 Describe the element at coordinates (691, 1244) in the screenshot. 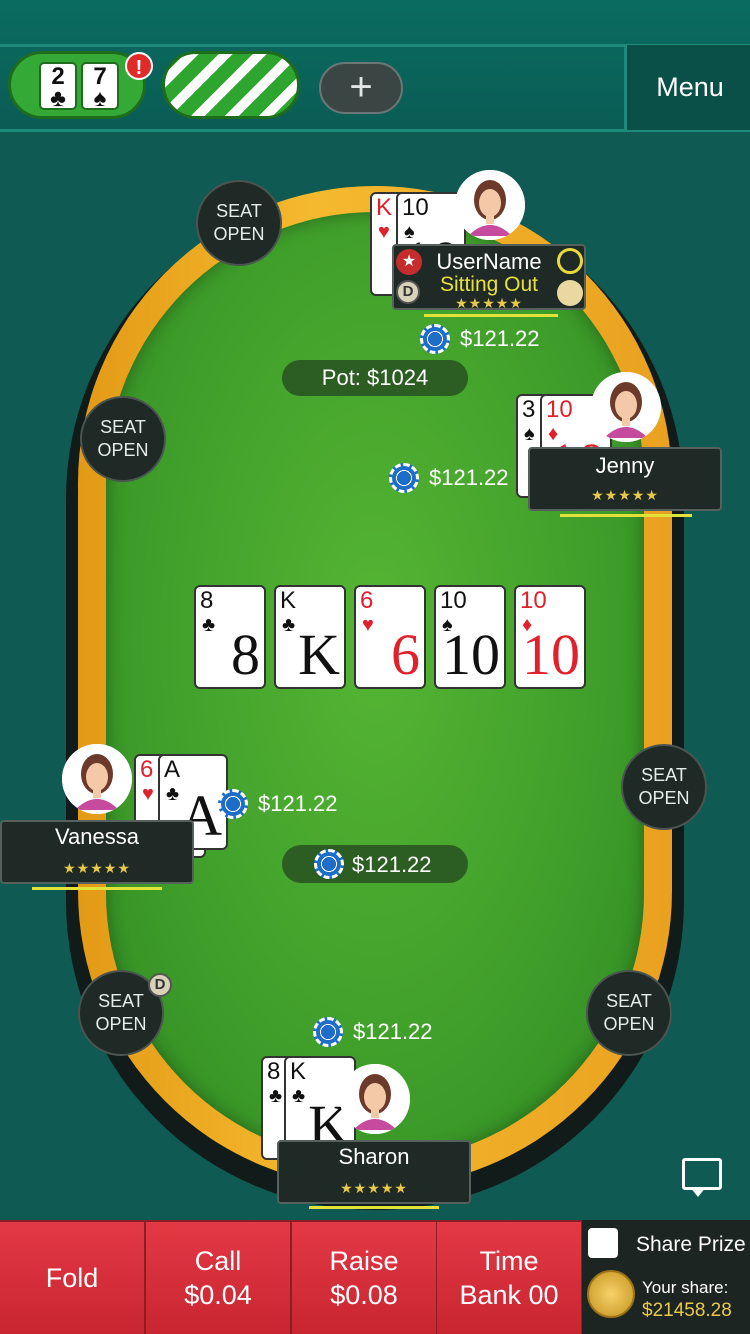

I see `share-prize-label: Share Prize` at that location.